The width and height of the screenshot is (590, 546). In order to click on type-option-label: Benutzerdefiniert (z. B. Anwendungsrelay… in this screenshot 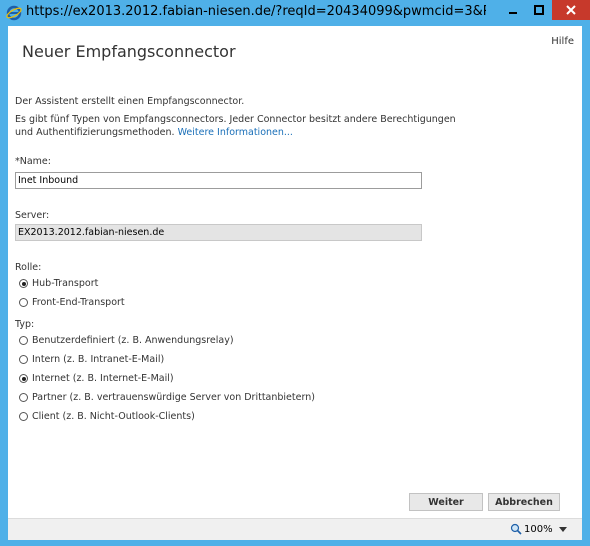, I will do `click(133, 340)`.